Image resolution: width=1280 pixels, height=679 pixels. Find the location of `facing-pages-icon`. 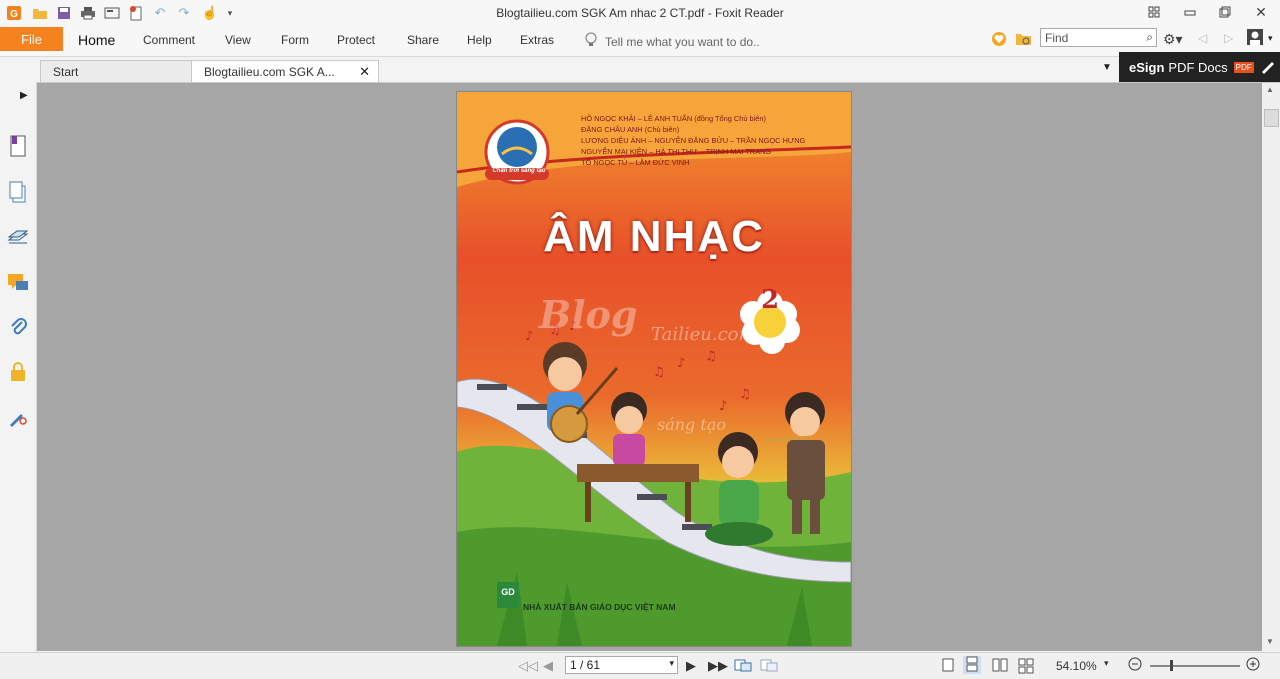

facing-pages-icon is located at coordinates (1000, 666).